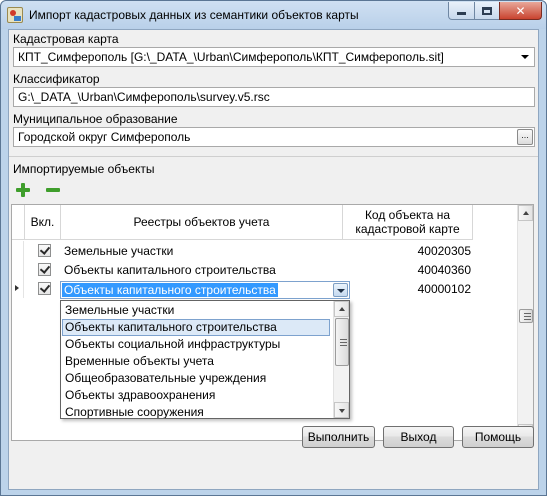 The width and height of the screenshot is (547, 496). Describe the element at coordinates (170, 270) in the screenshot. I see `table-cell-registry: Объекты капитального строительства` at that location.